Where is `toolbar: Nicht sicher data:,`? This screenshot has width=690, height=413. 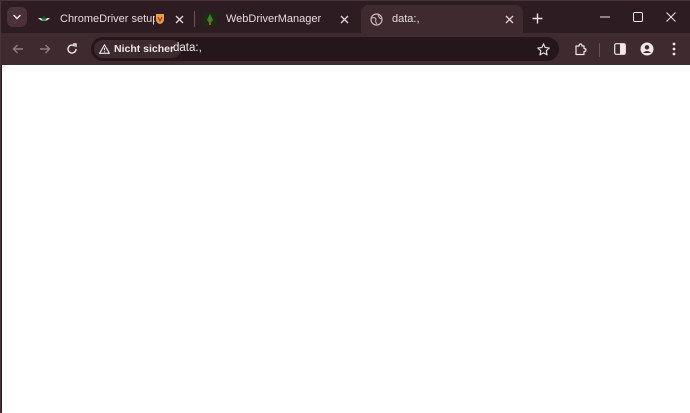
toolbar: Nicht sicher data:, is located at coordinates (345, 49).